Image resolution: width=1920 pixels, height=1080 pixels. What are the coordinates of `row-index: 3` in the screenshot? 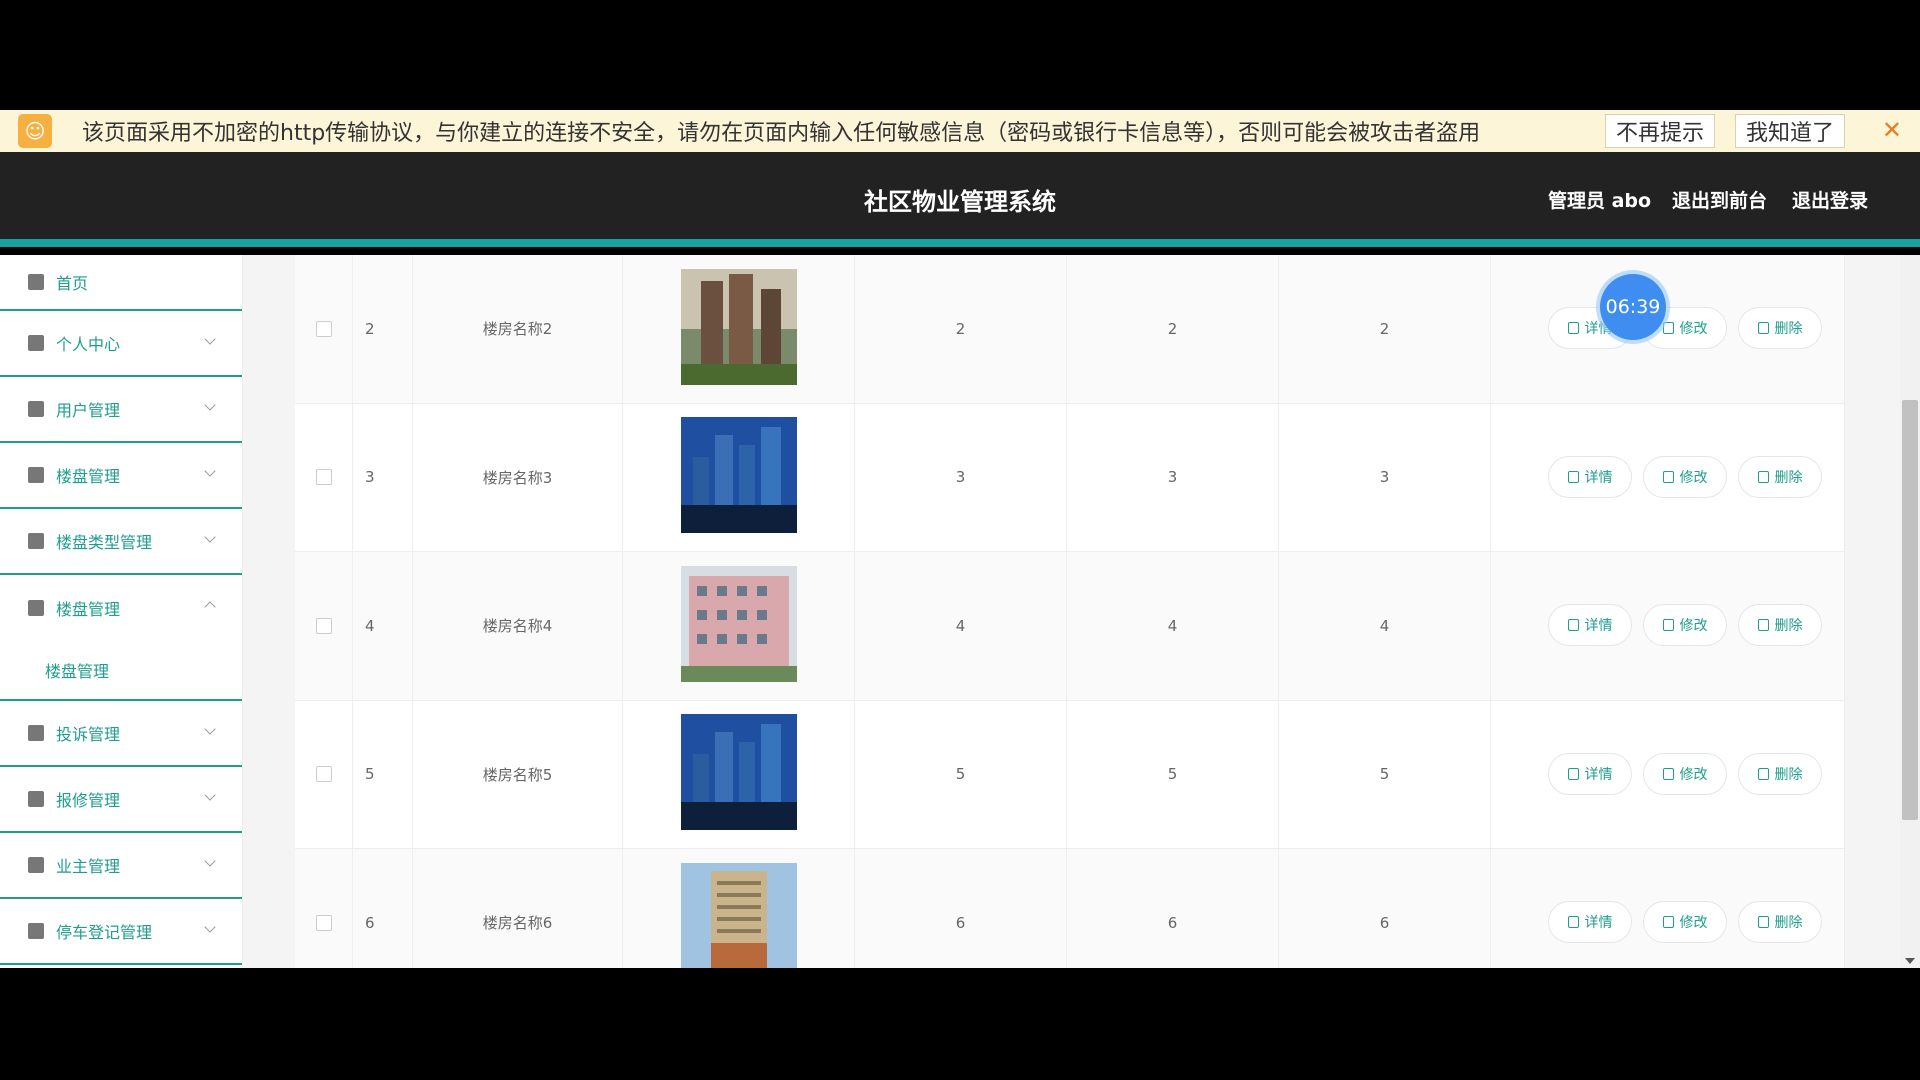 It's located at (383, 477).